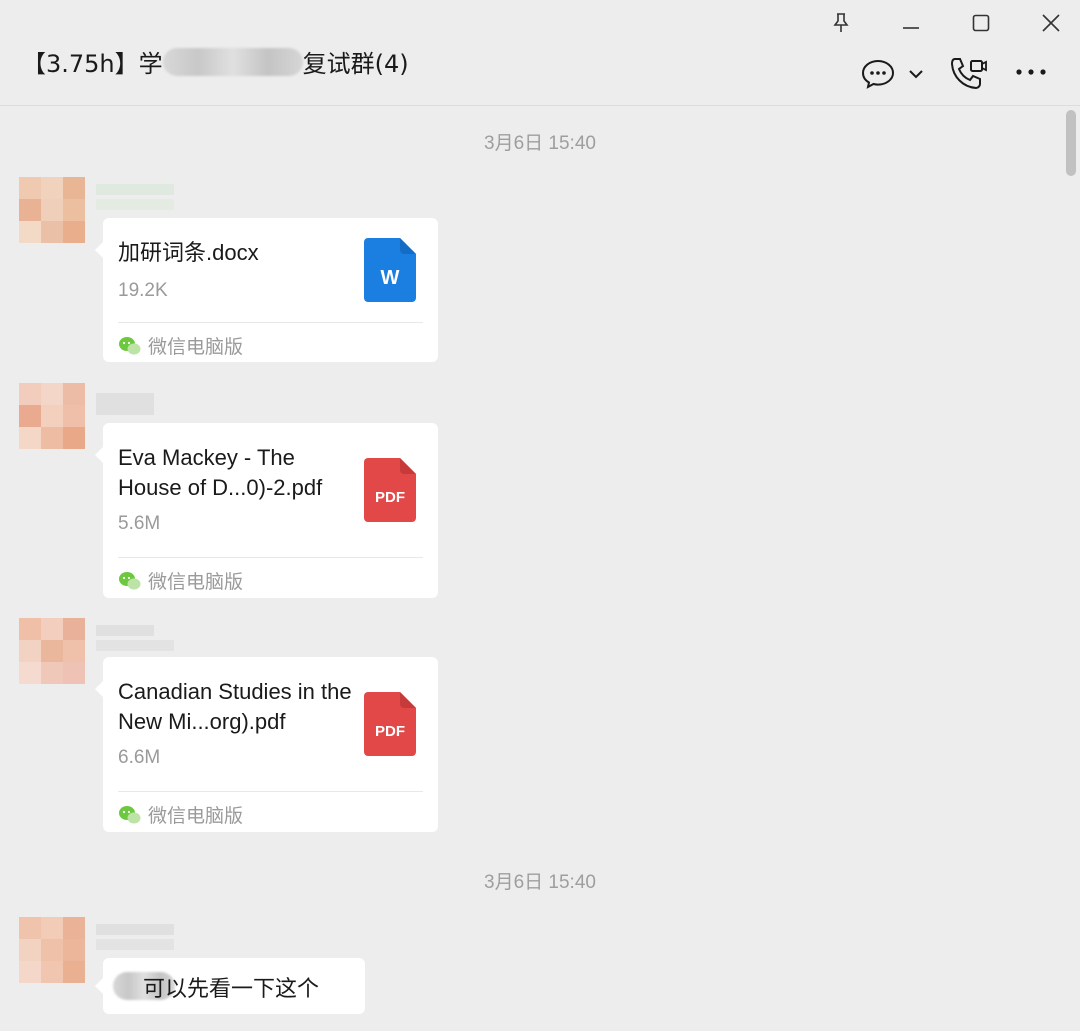 The image size is (1080, 1031). Describe the element at coordinates (231, 989) in the screenshot. I see `message-text: 可以先看一下这个` at that location.